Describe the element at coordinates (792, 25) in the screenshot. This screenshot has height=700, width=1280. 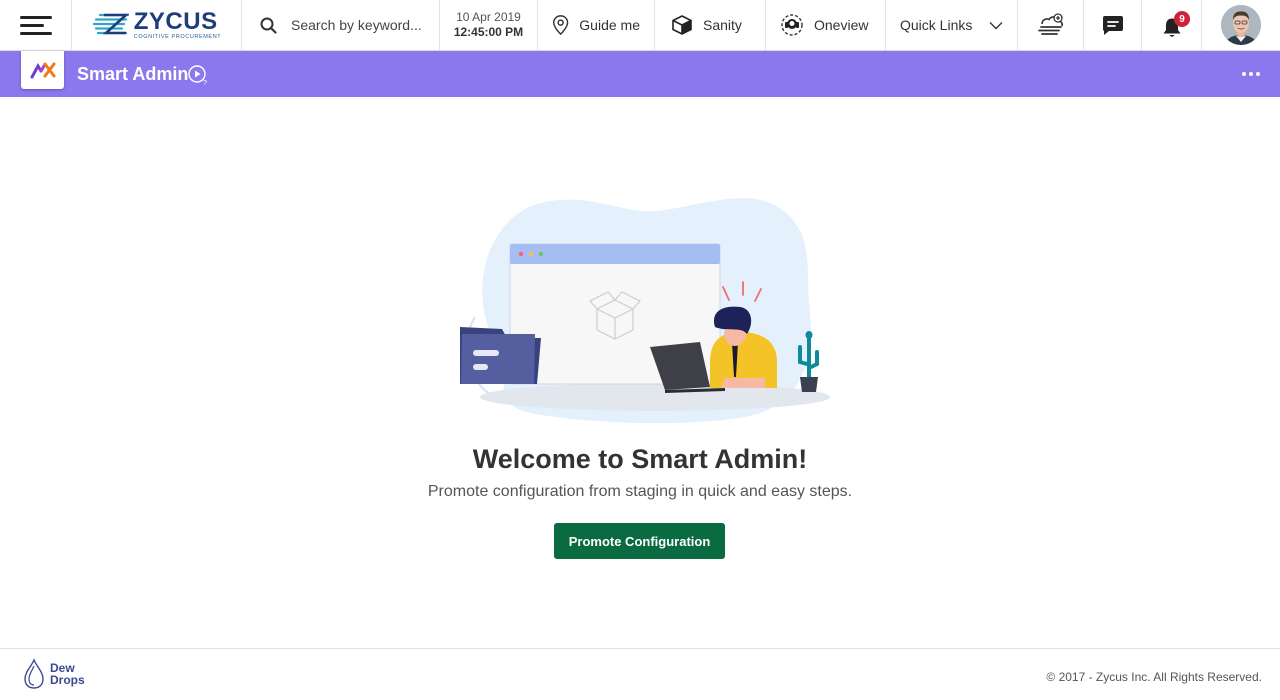
I see `headset-icon` at that location.